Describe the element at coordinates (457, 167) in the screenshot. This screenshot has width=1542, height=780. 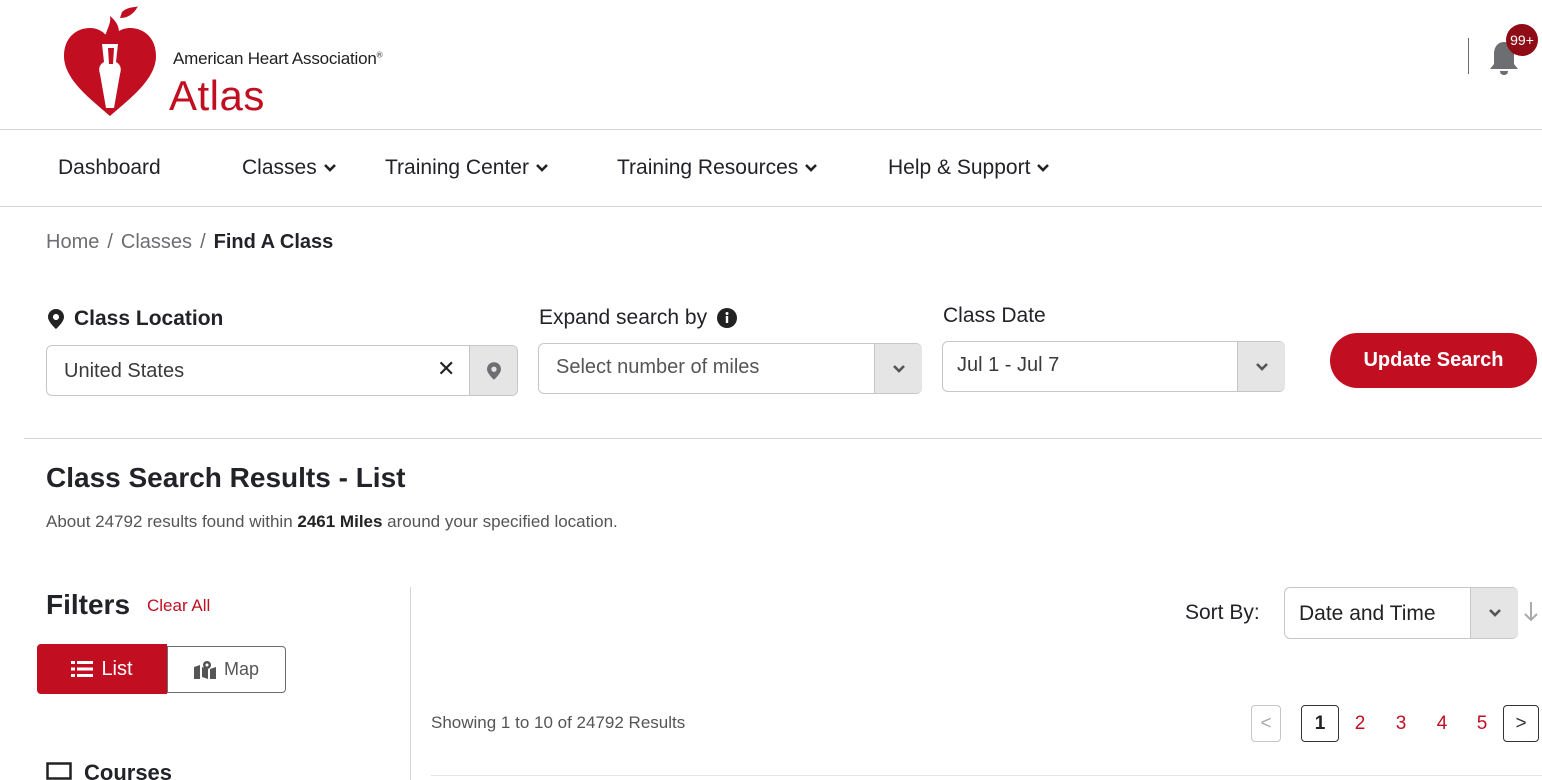
I see `nav-item-label: Training Center` at that location.